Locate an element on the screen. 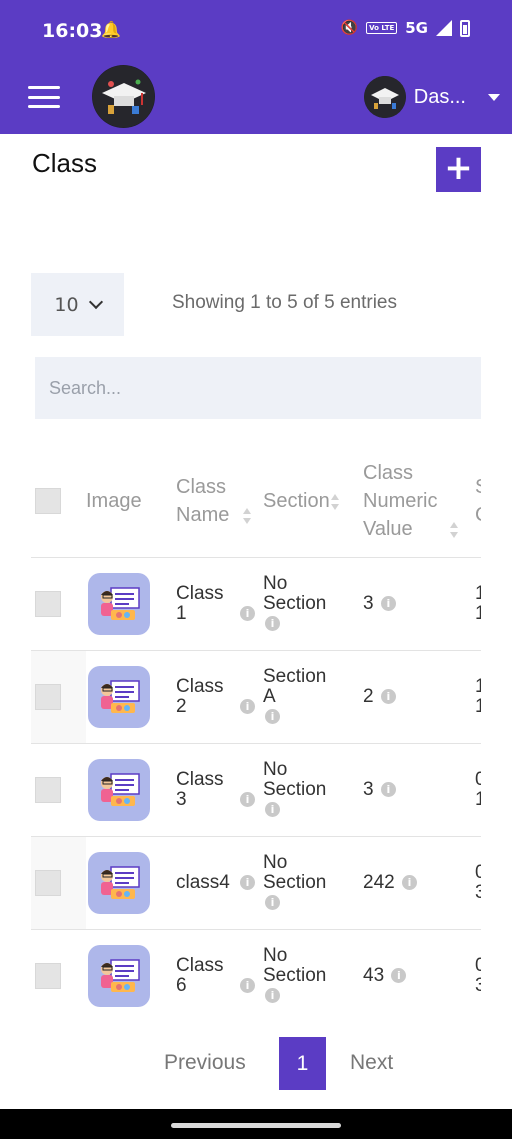 Image resolution: width=512 pixels, height=1139 pixels. next-page-button: Next is located at coordinates (371, 1063).